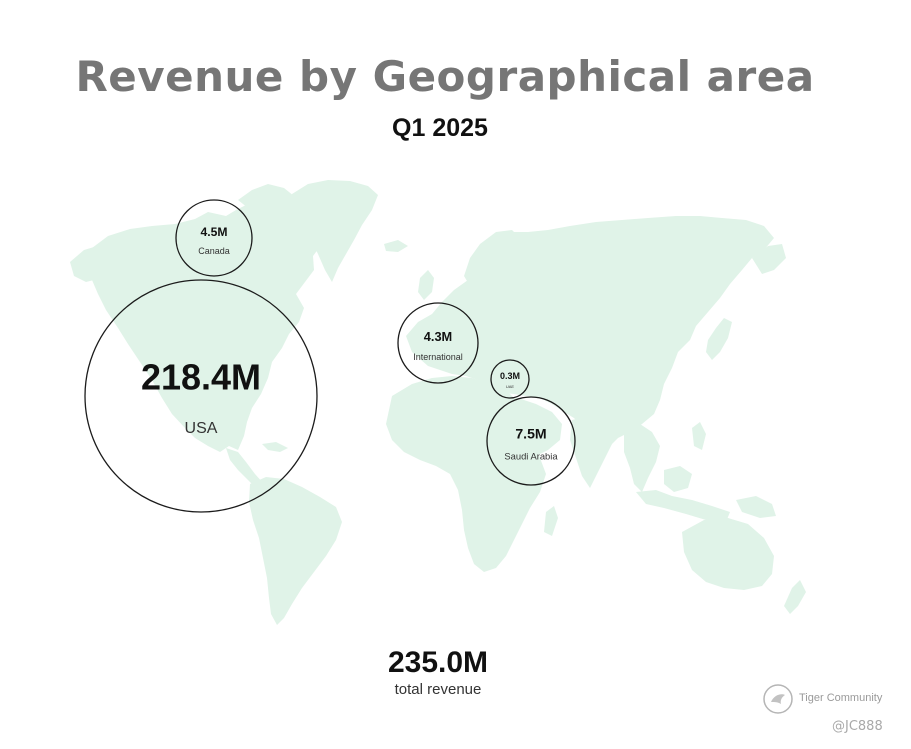  Describe the element at coordinates (593, 452) in the screenshot. I see `land-india` at that location.